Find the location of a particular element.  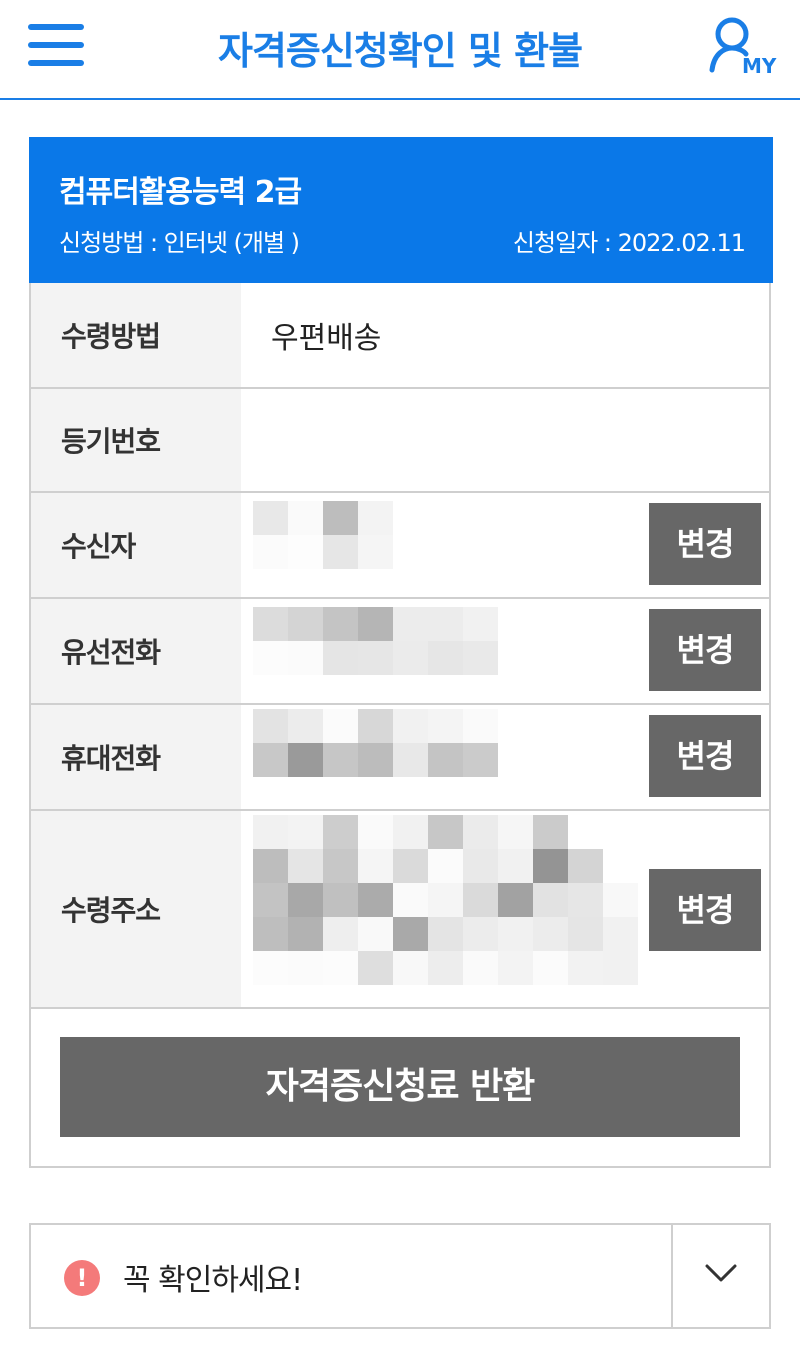

exam-name: 컴퓨터활용능력 2급 is located at coordinates (180, 192).